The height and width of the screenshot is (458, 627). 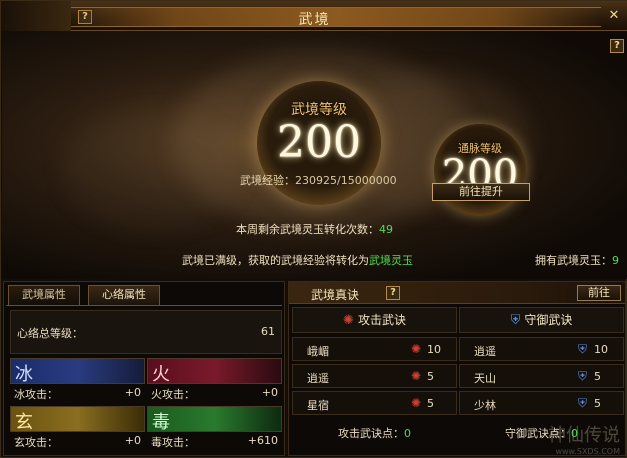 I want to click on goto-upgrade-button: 前往提升, so click(x=481, y=192).